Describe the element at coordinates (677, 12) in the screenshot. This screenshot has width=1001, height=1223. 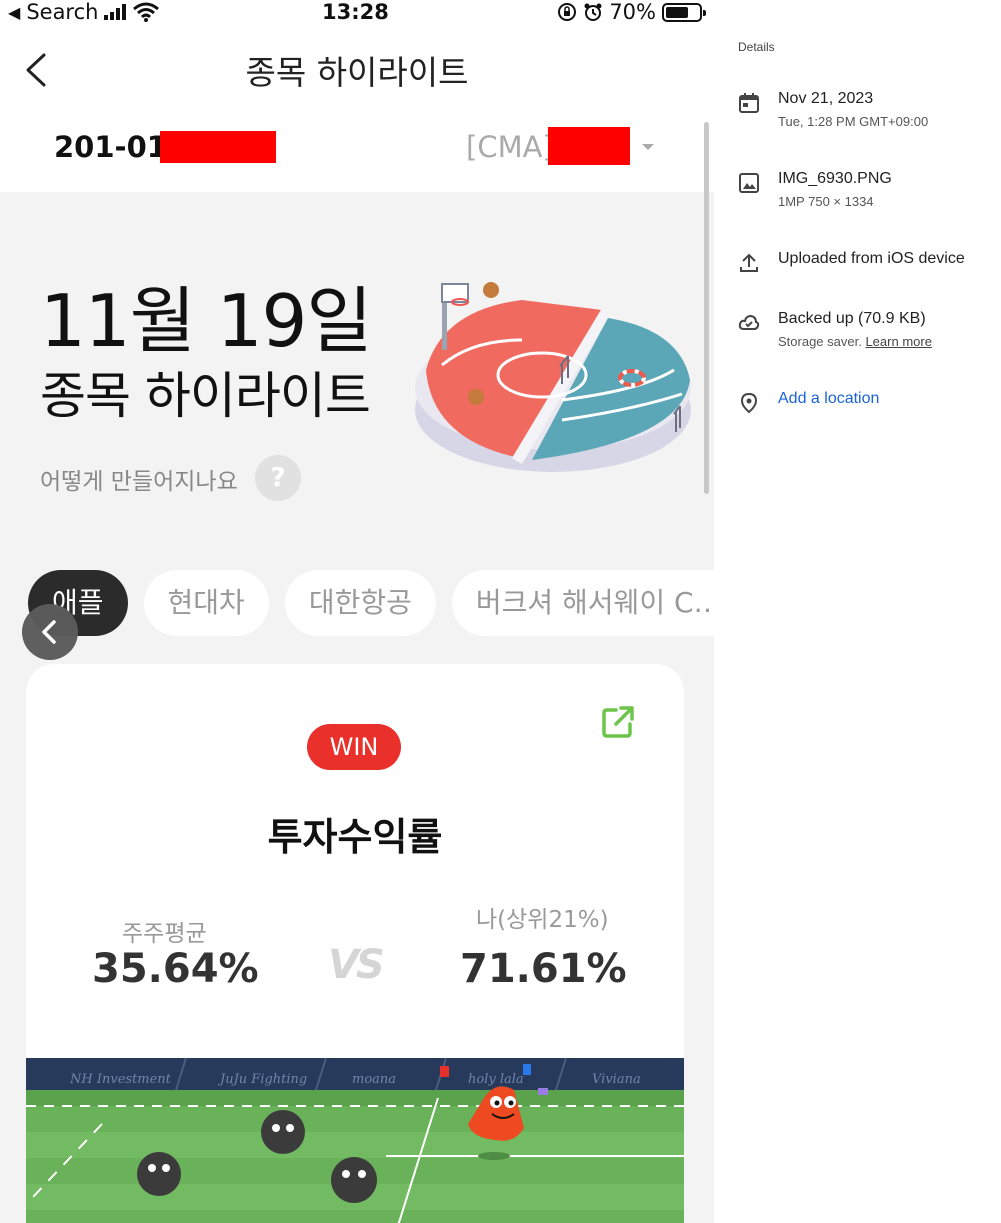
I see `battery-fill` at that location.